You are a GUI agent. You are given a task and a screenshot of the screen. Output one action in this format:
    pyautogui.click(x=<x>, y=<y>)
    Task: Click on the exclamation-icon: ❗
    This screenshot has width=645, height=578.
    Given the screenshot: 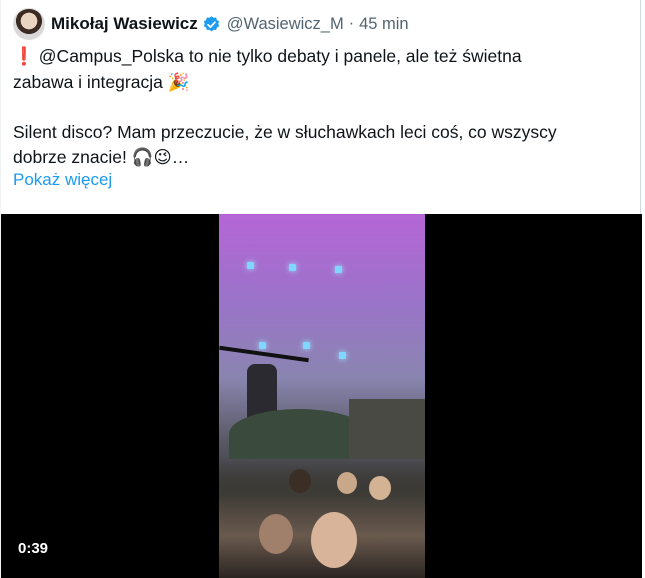 What is the action you would take?
    pyautogui.click(x=24, y=56)
    